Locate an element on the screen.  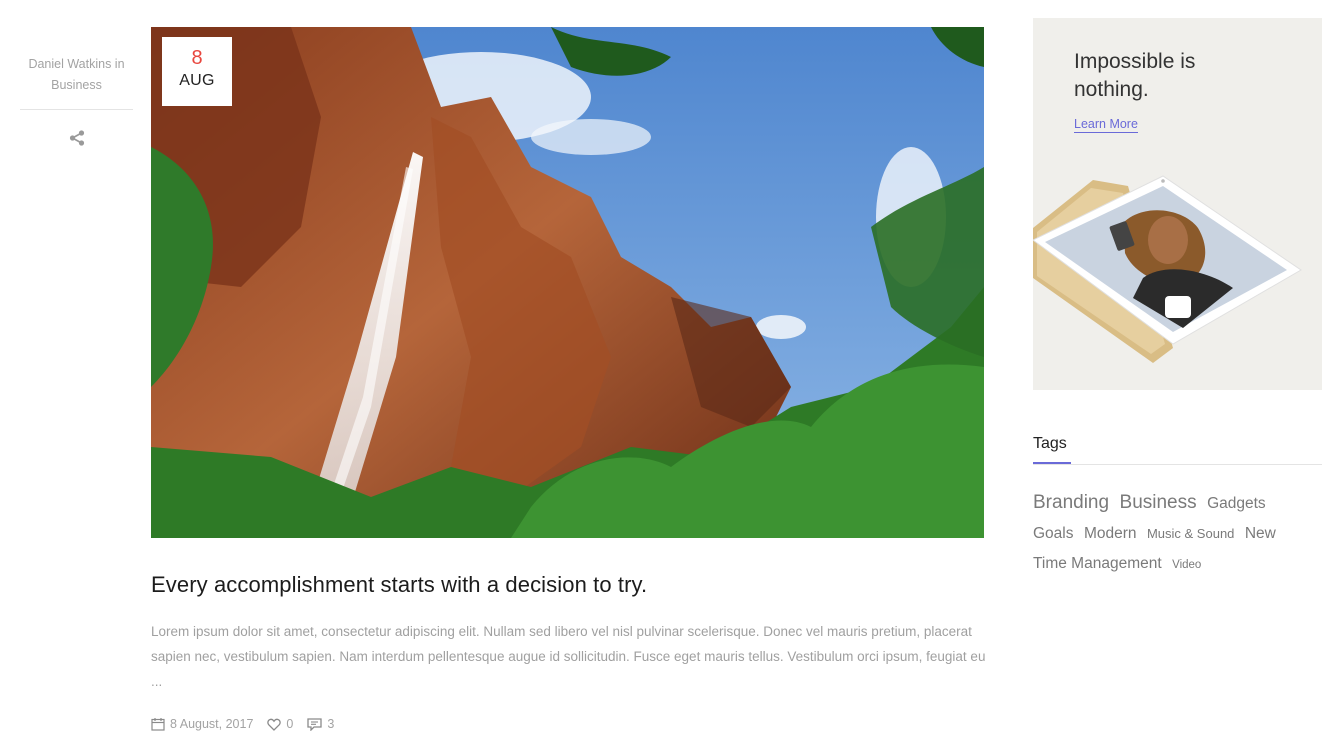
tags-divider is located at coordinates (1177, 464).